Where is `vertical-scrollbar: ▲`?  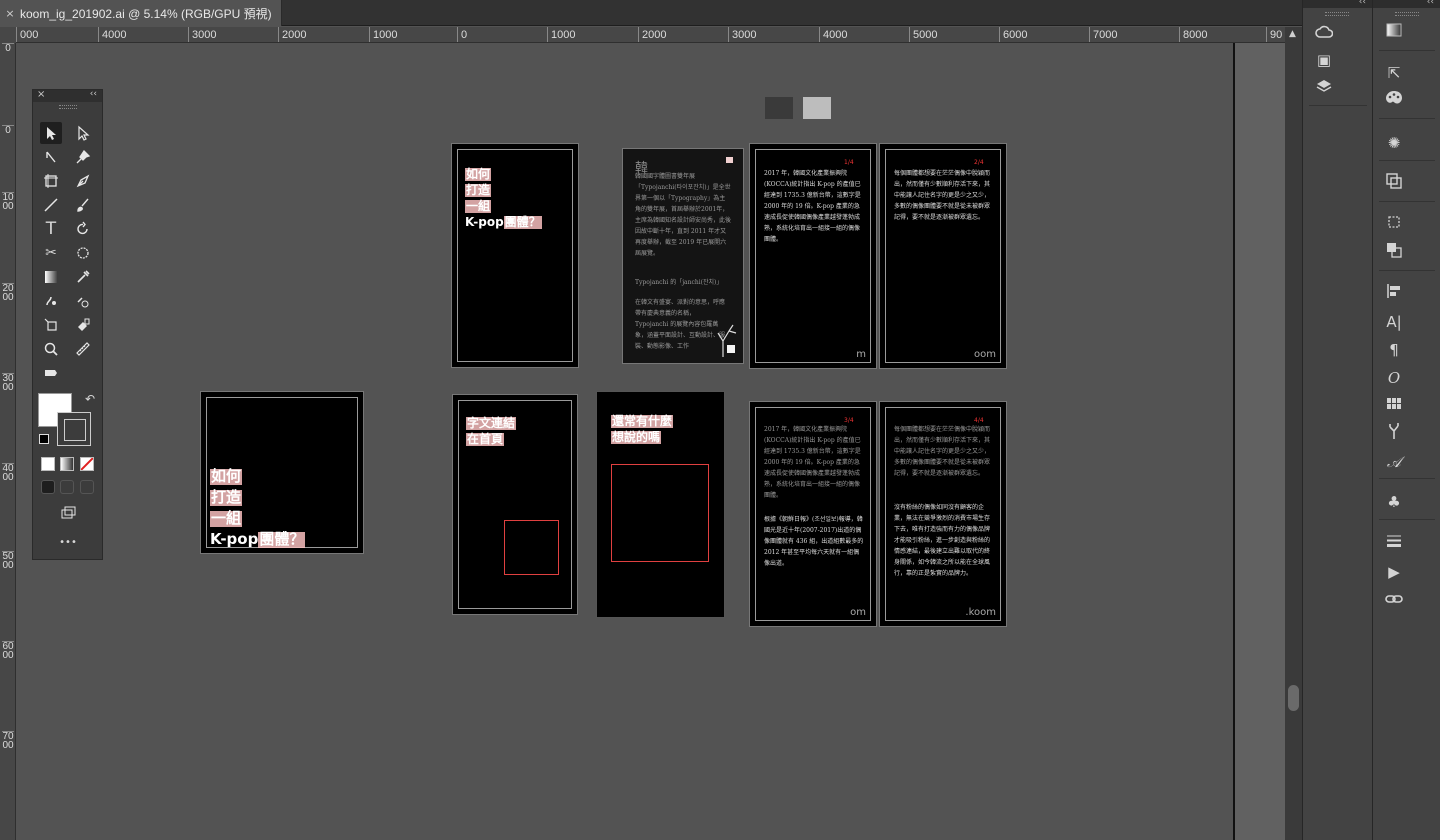
vertical-scrollbar: ▲ is located at coordinates (1293, 433).